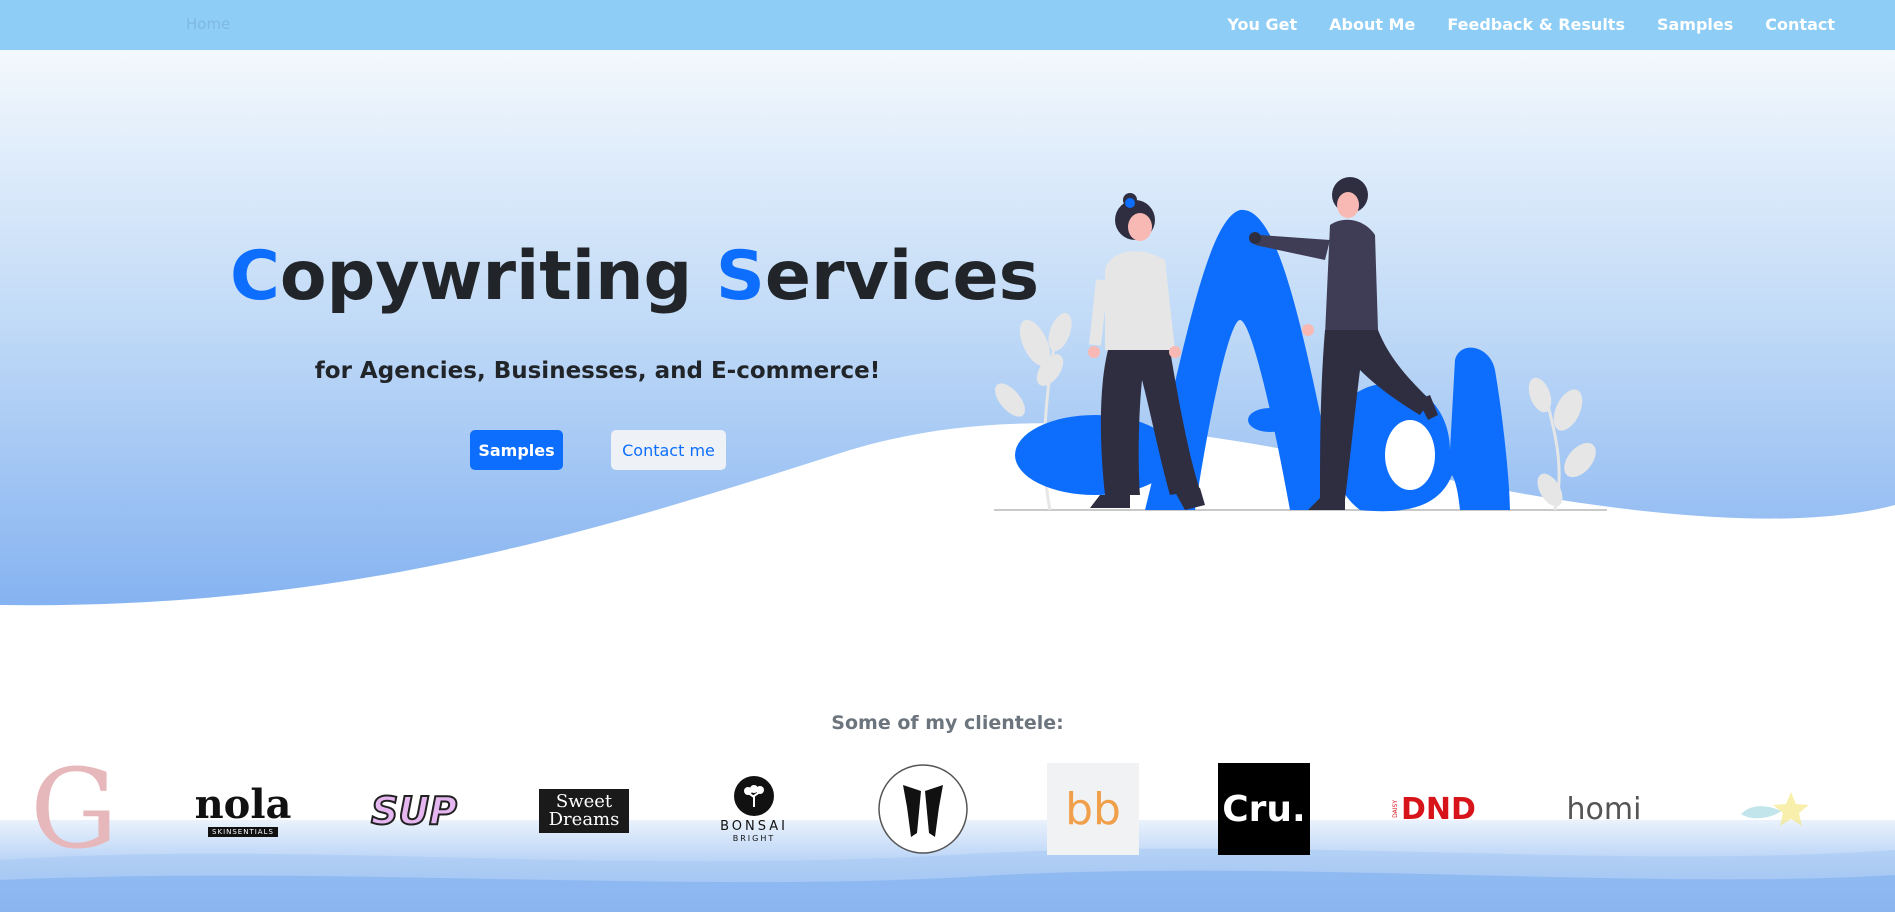  What do you see at coordinates (516, 450) in the screenshot?
I see `samples-button: Samples` at bounding box center [516, 450].